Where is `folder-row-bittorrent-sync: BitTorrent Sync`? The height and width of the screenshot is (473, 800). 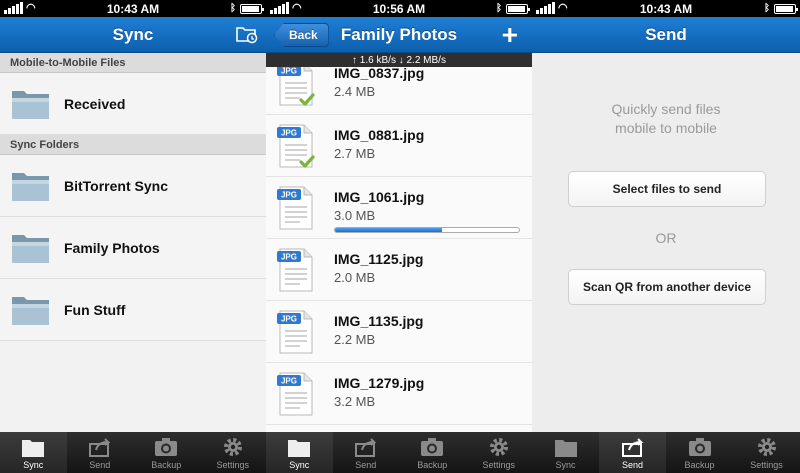 folder-row-bittorrent-sync: BitTorrent Sync is located at coordinates (133, 186).